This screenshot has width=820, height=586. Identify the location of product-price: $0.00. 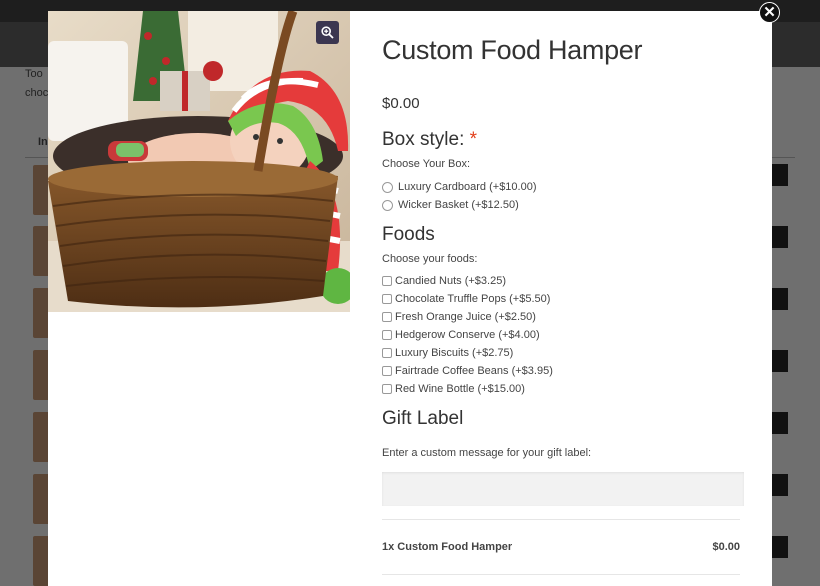
(401, 103).